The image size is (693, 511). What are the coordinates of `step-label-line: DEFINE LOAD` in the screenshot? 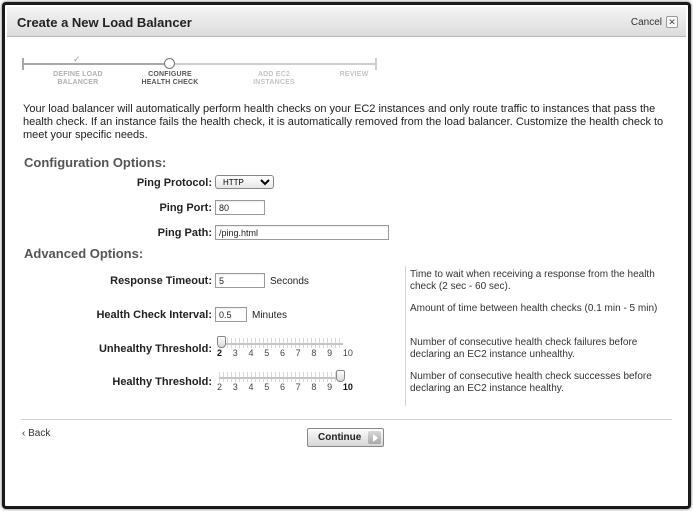 It's located at (78, 74).